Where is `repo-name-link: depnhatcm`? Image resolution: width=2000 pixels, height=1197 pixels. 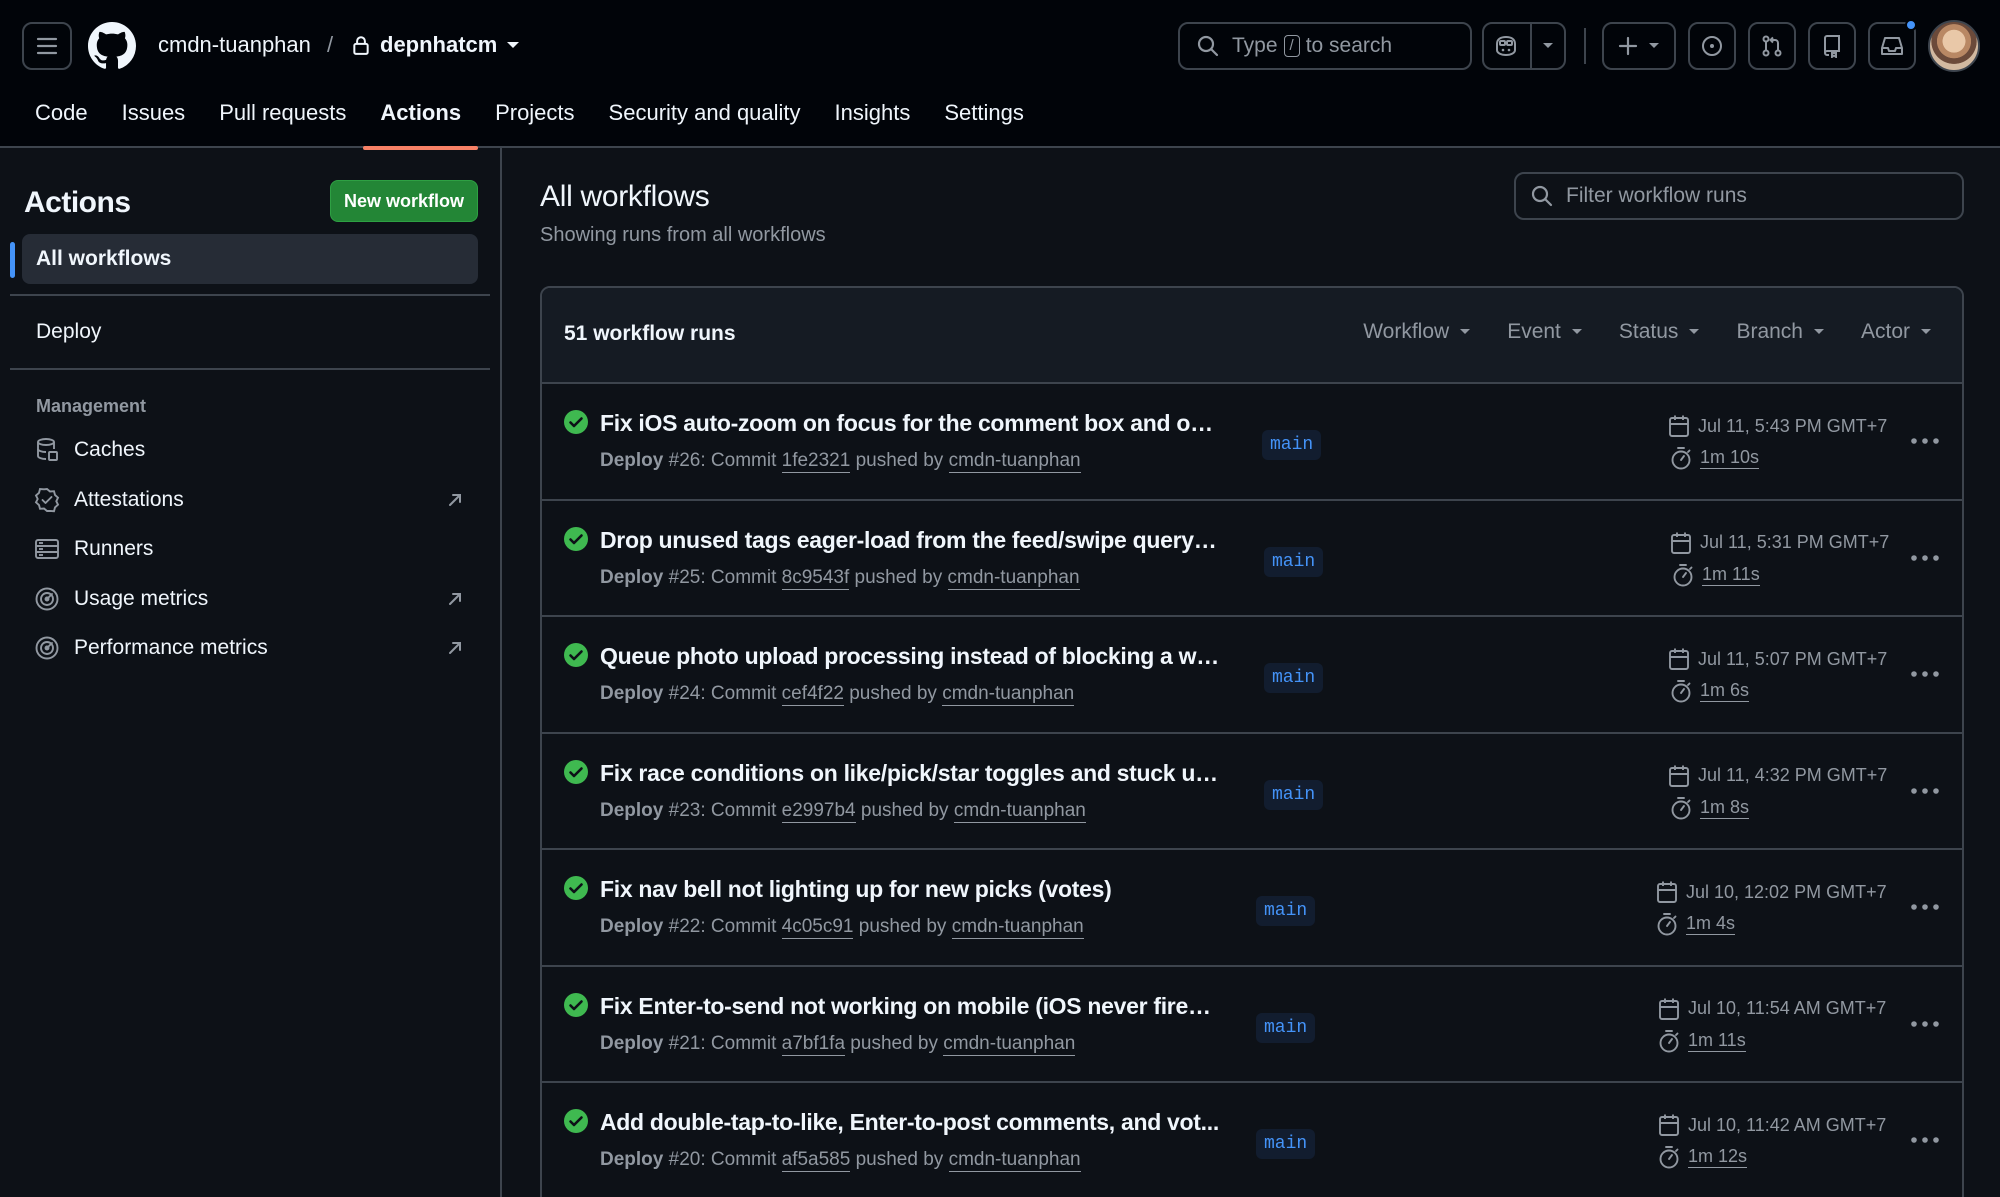 repo-name-link: depnhatcm is located at coordinates (438, 45).